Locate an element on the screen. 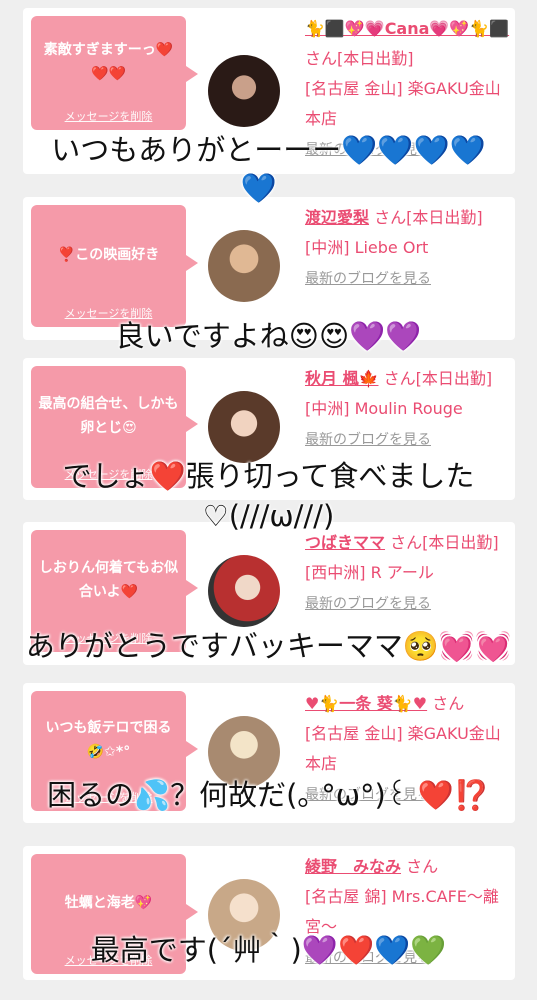 This screenshot has height=1000, width=537. shop-name: [西中洲] R アール is located at coordinates (369, 572).